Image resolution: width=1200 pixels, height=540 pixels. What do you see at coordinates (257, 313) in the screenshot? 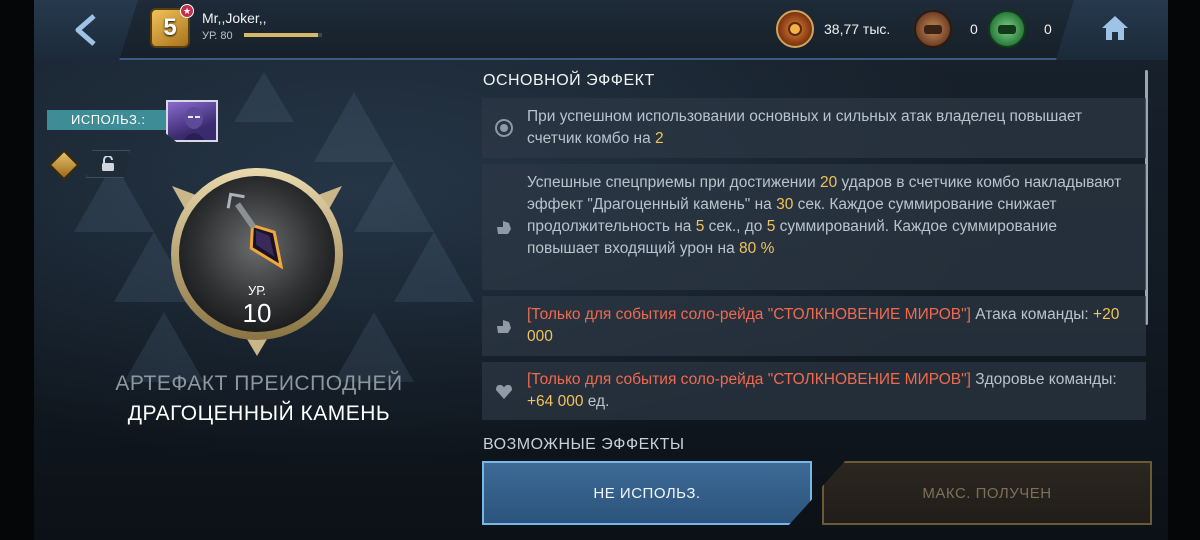
I see `artifact-level-value: 10` at bounding box center [257, 313].